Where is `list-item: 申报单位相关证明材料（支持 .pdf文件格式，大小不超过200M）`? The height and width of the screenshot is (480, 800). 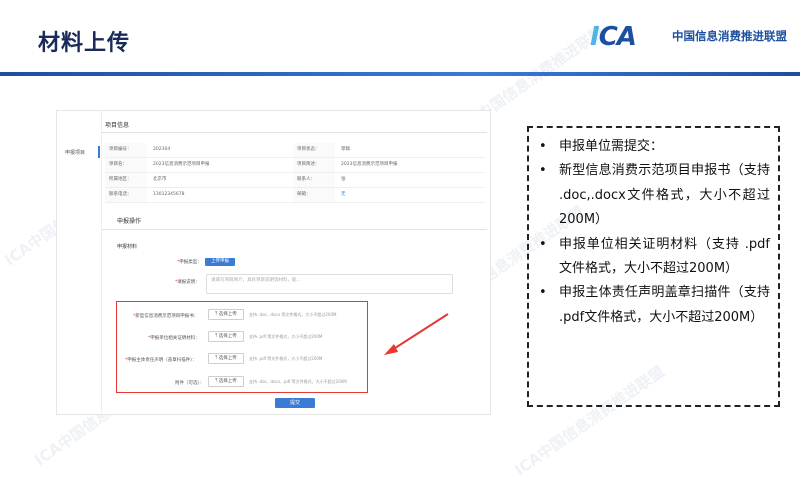 list-item: 申报单位相关证明材料（支持 .pdf文件格式，大小不超过200M） is located at coordinates (652, 257).